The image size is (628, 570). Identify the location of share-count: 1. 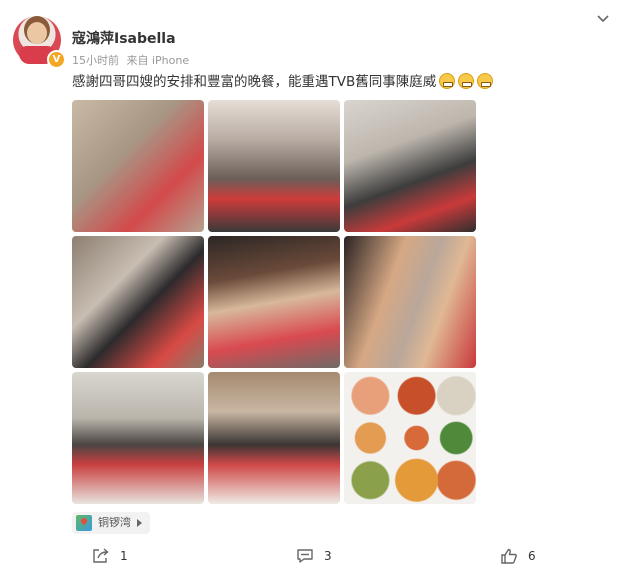
(124, 556).